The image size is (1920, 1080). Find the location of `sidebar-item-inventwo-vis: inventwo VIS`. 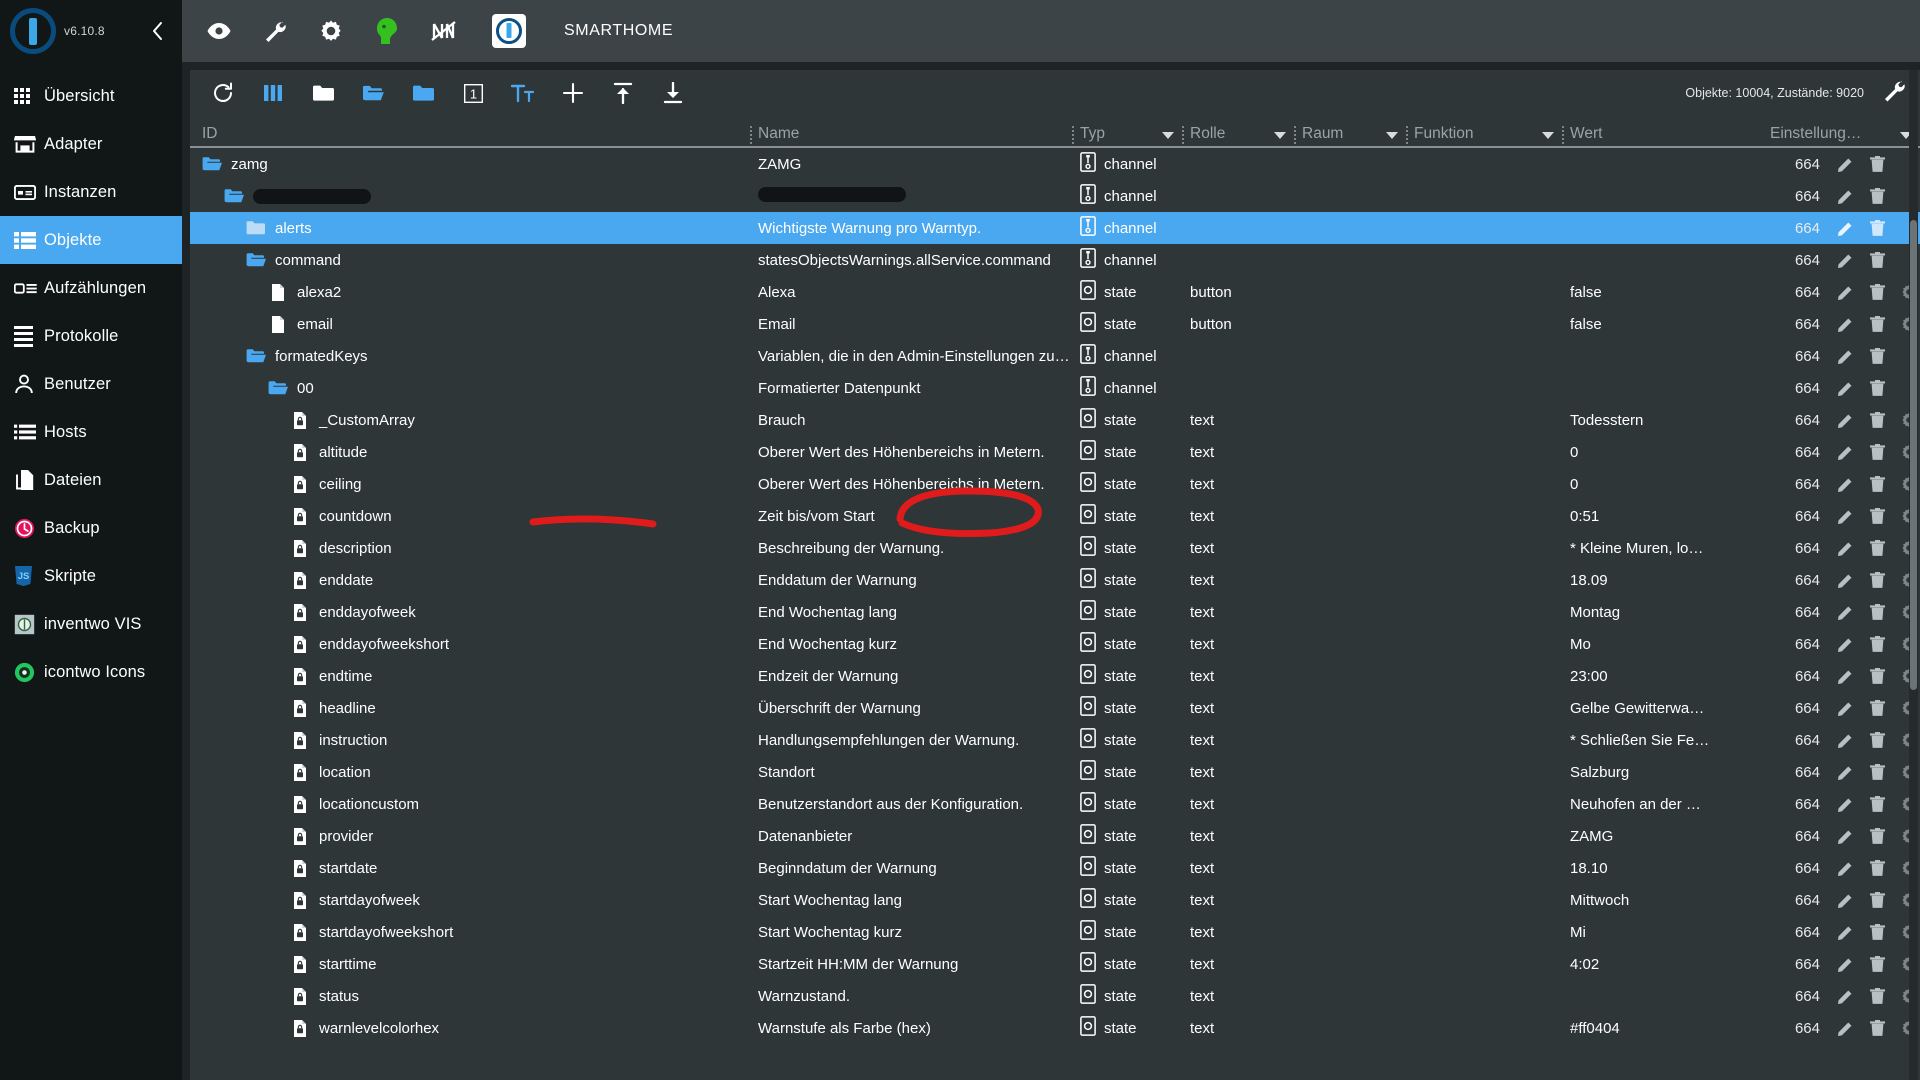

sidebar-item-inventwo-vis: inventwo VIS is located at coordinates (91, 624).